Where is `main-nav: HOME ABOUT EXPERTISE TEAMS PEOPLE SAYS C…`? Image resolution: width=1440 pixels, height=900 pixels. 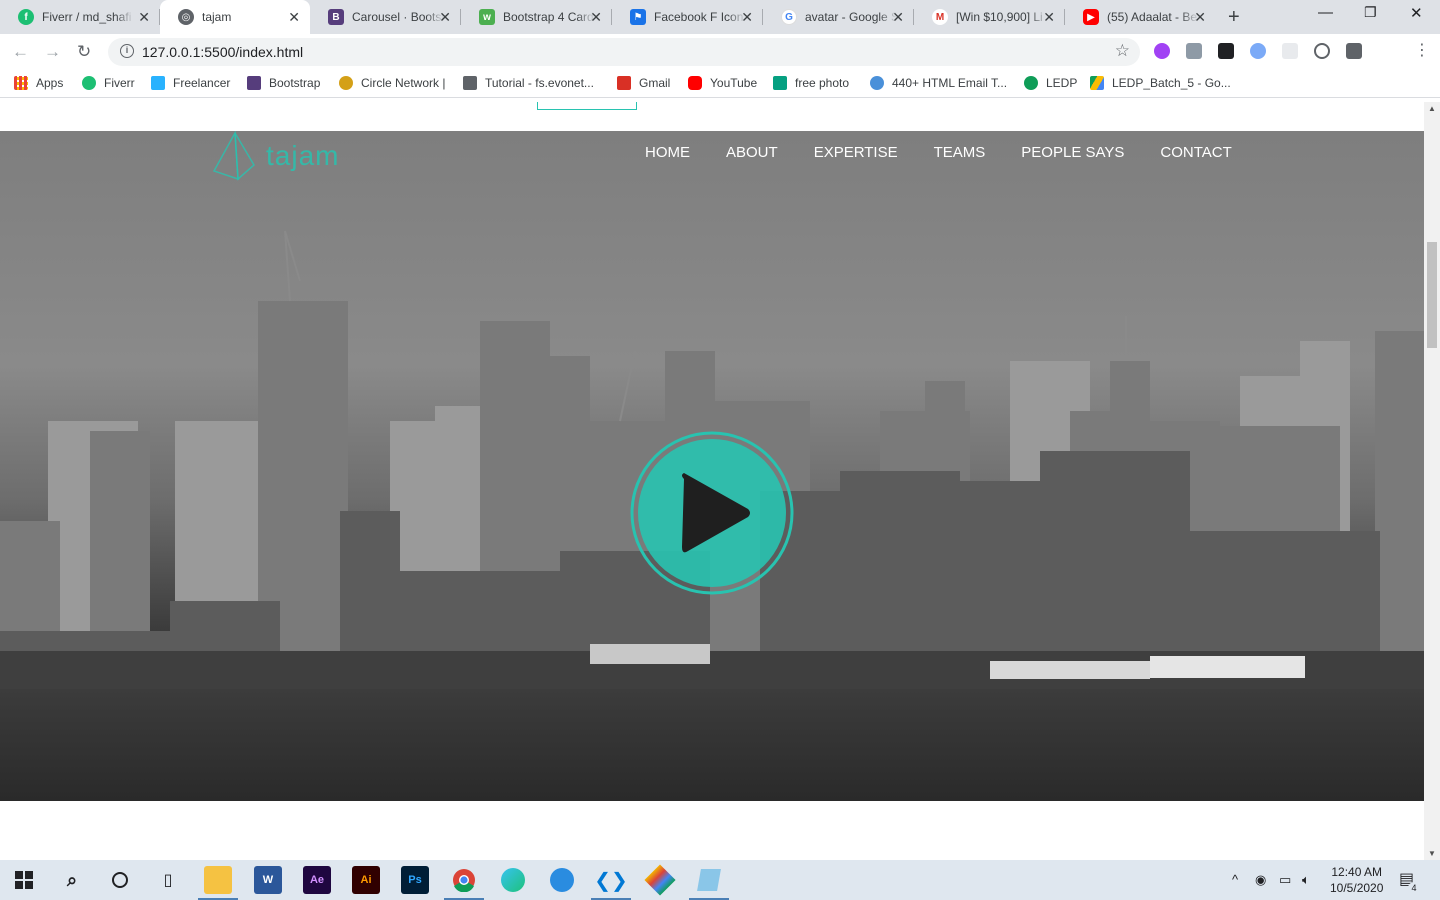 main-nav: HOME ABOUT EXPERTISE TEAMS PEOPLE SAYS C… is located at coordinates (956, 152).